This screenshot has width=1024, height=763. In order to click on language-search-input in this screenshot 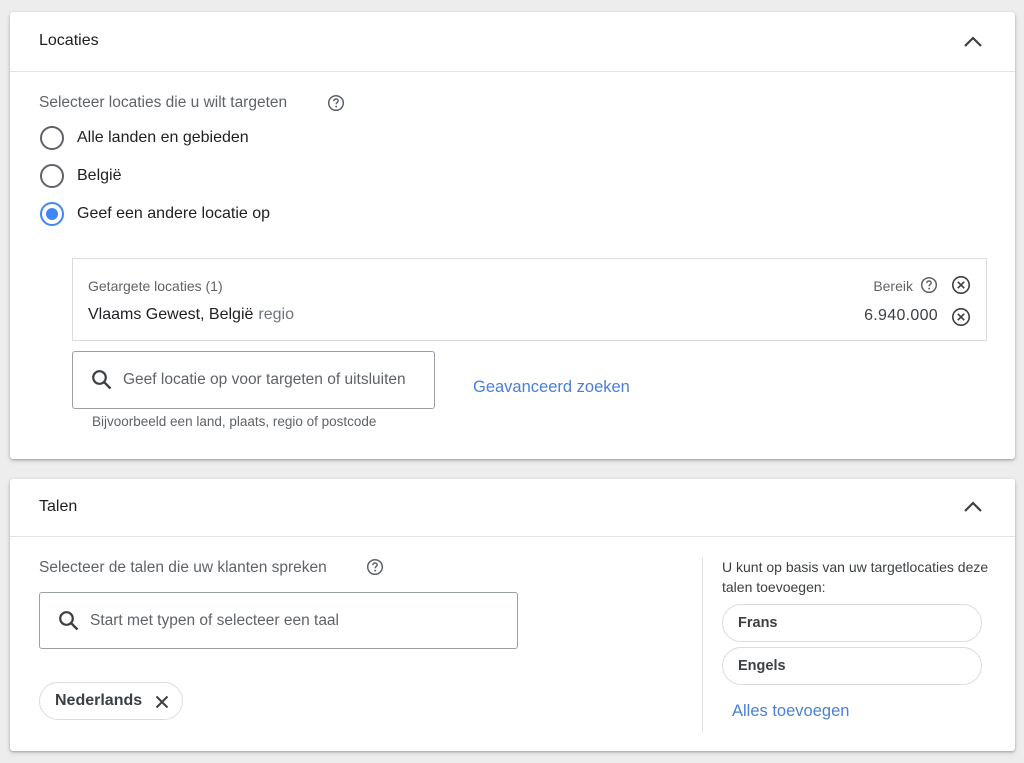, I will do `click(295, 621)`.